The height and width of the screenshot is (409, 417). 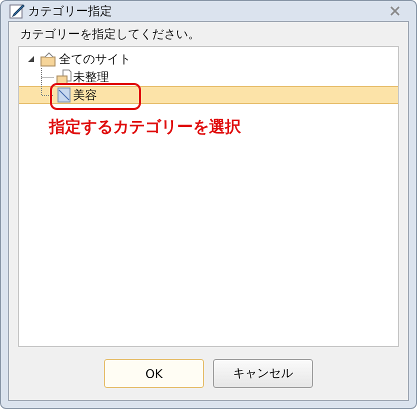 I want to click on instruction-text: カテゴリーを指定してください。, so click(x=110, y=34).